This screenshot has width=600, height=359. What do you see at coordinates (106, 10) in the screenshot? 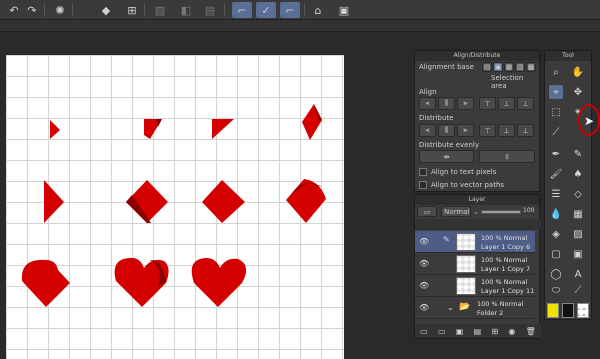
I see `fill-icon: ◆` at bounding box center [106, 10].